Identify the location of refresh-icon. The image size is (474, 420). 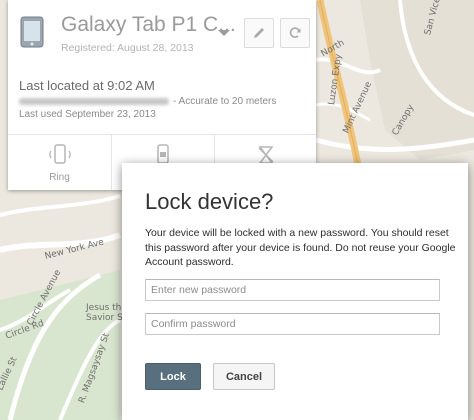
(295, 32).